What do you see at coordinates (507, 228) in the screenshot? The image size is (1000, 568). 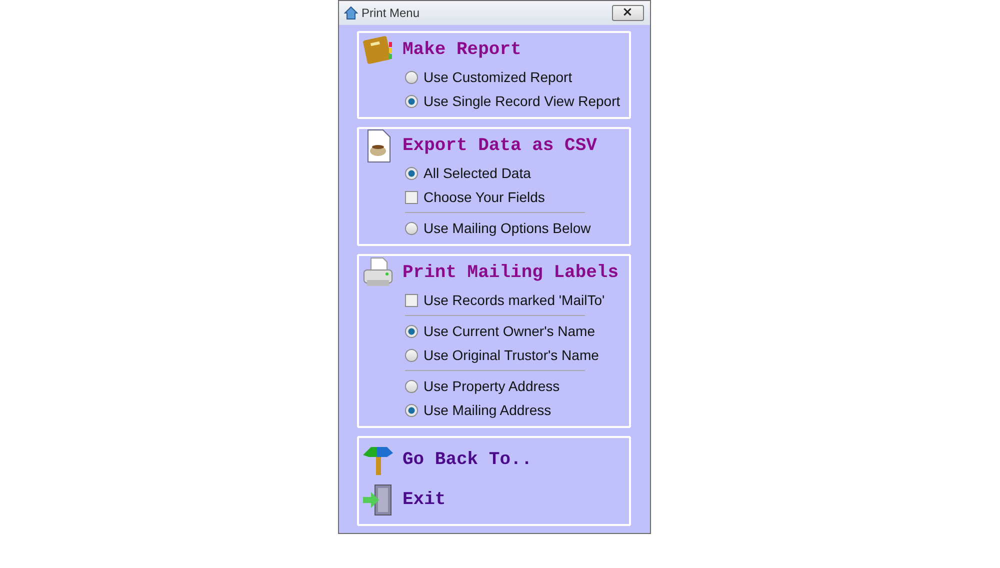 I see `option-label: Use Mailing Options Below` at bounding box center [507, 228].